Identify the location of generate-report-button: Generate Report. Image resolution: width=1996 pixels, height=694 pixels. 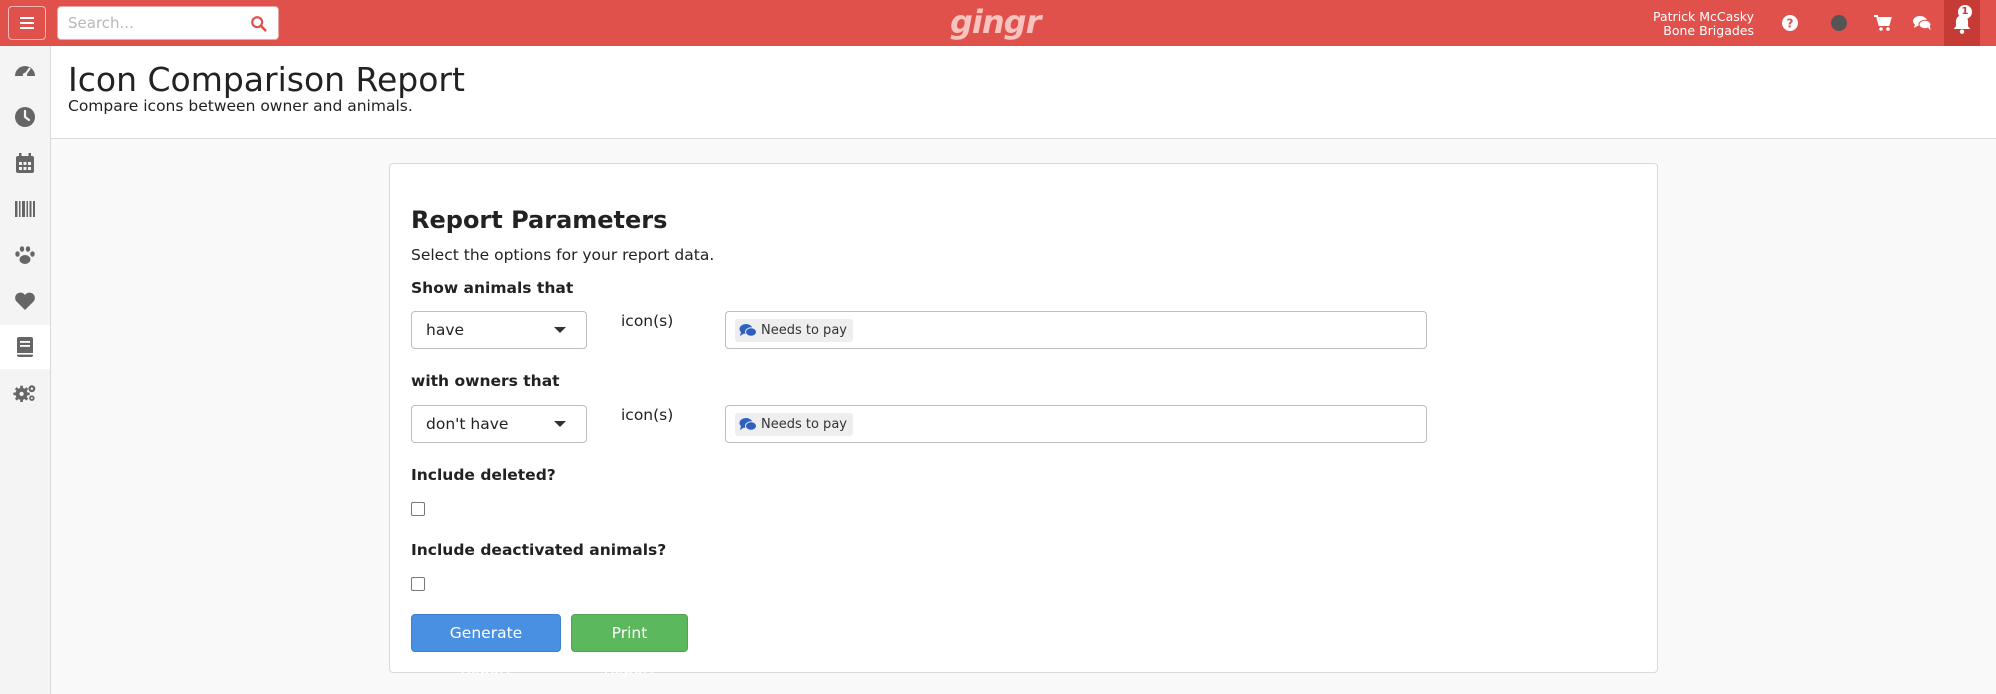
(486, 646).